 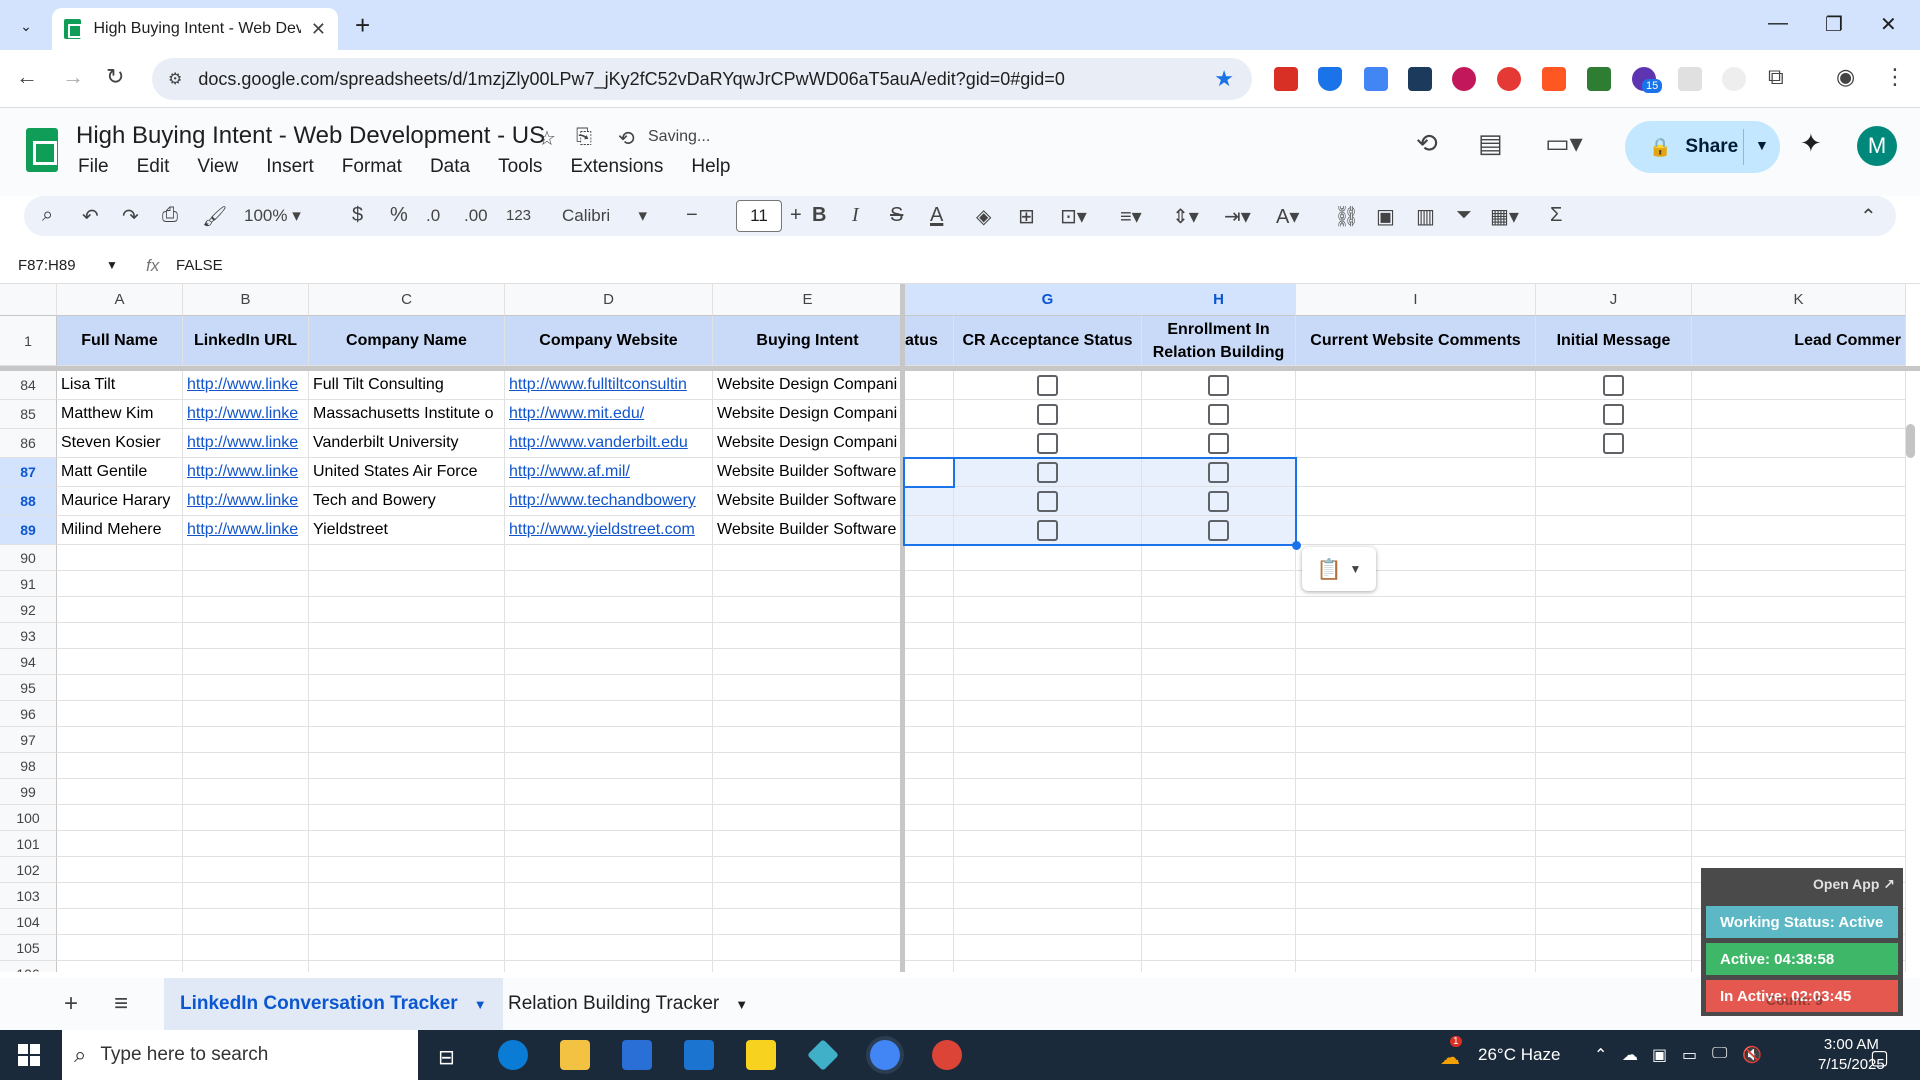 What do you see at coordinates (28, 922) in the screenshot?
I see `row-header-104: 104` at bounding box center [28, 922].